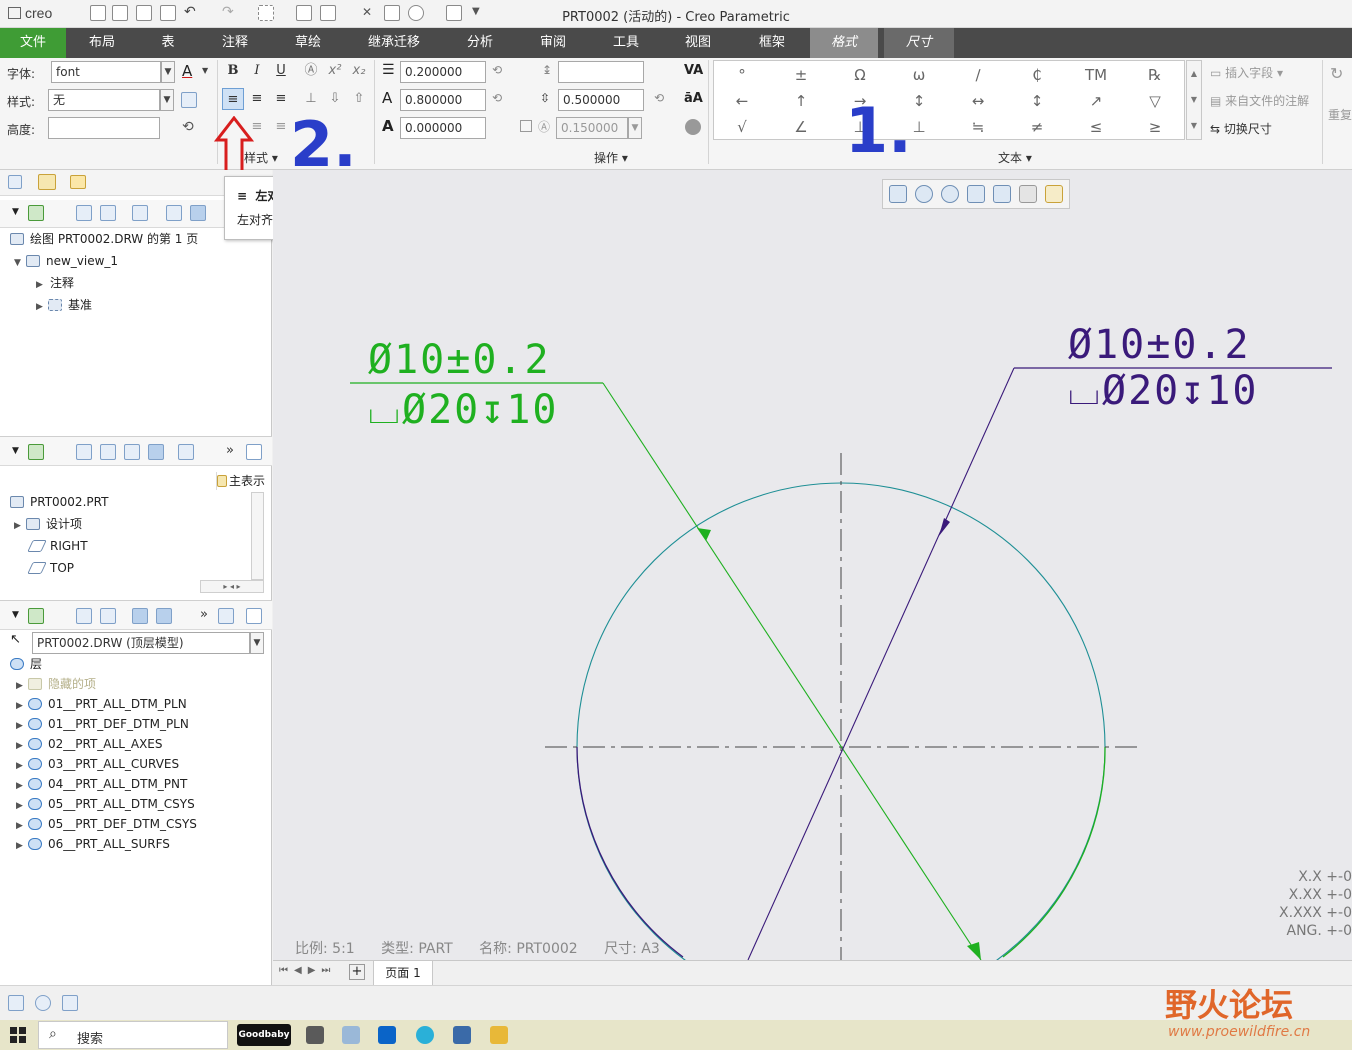 The image size is (1352, 1050). What do you see at coordinates (1054, 194) in the screenshot?
I see `datum-display-icon` at bounding box center [1054, 194].